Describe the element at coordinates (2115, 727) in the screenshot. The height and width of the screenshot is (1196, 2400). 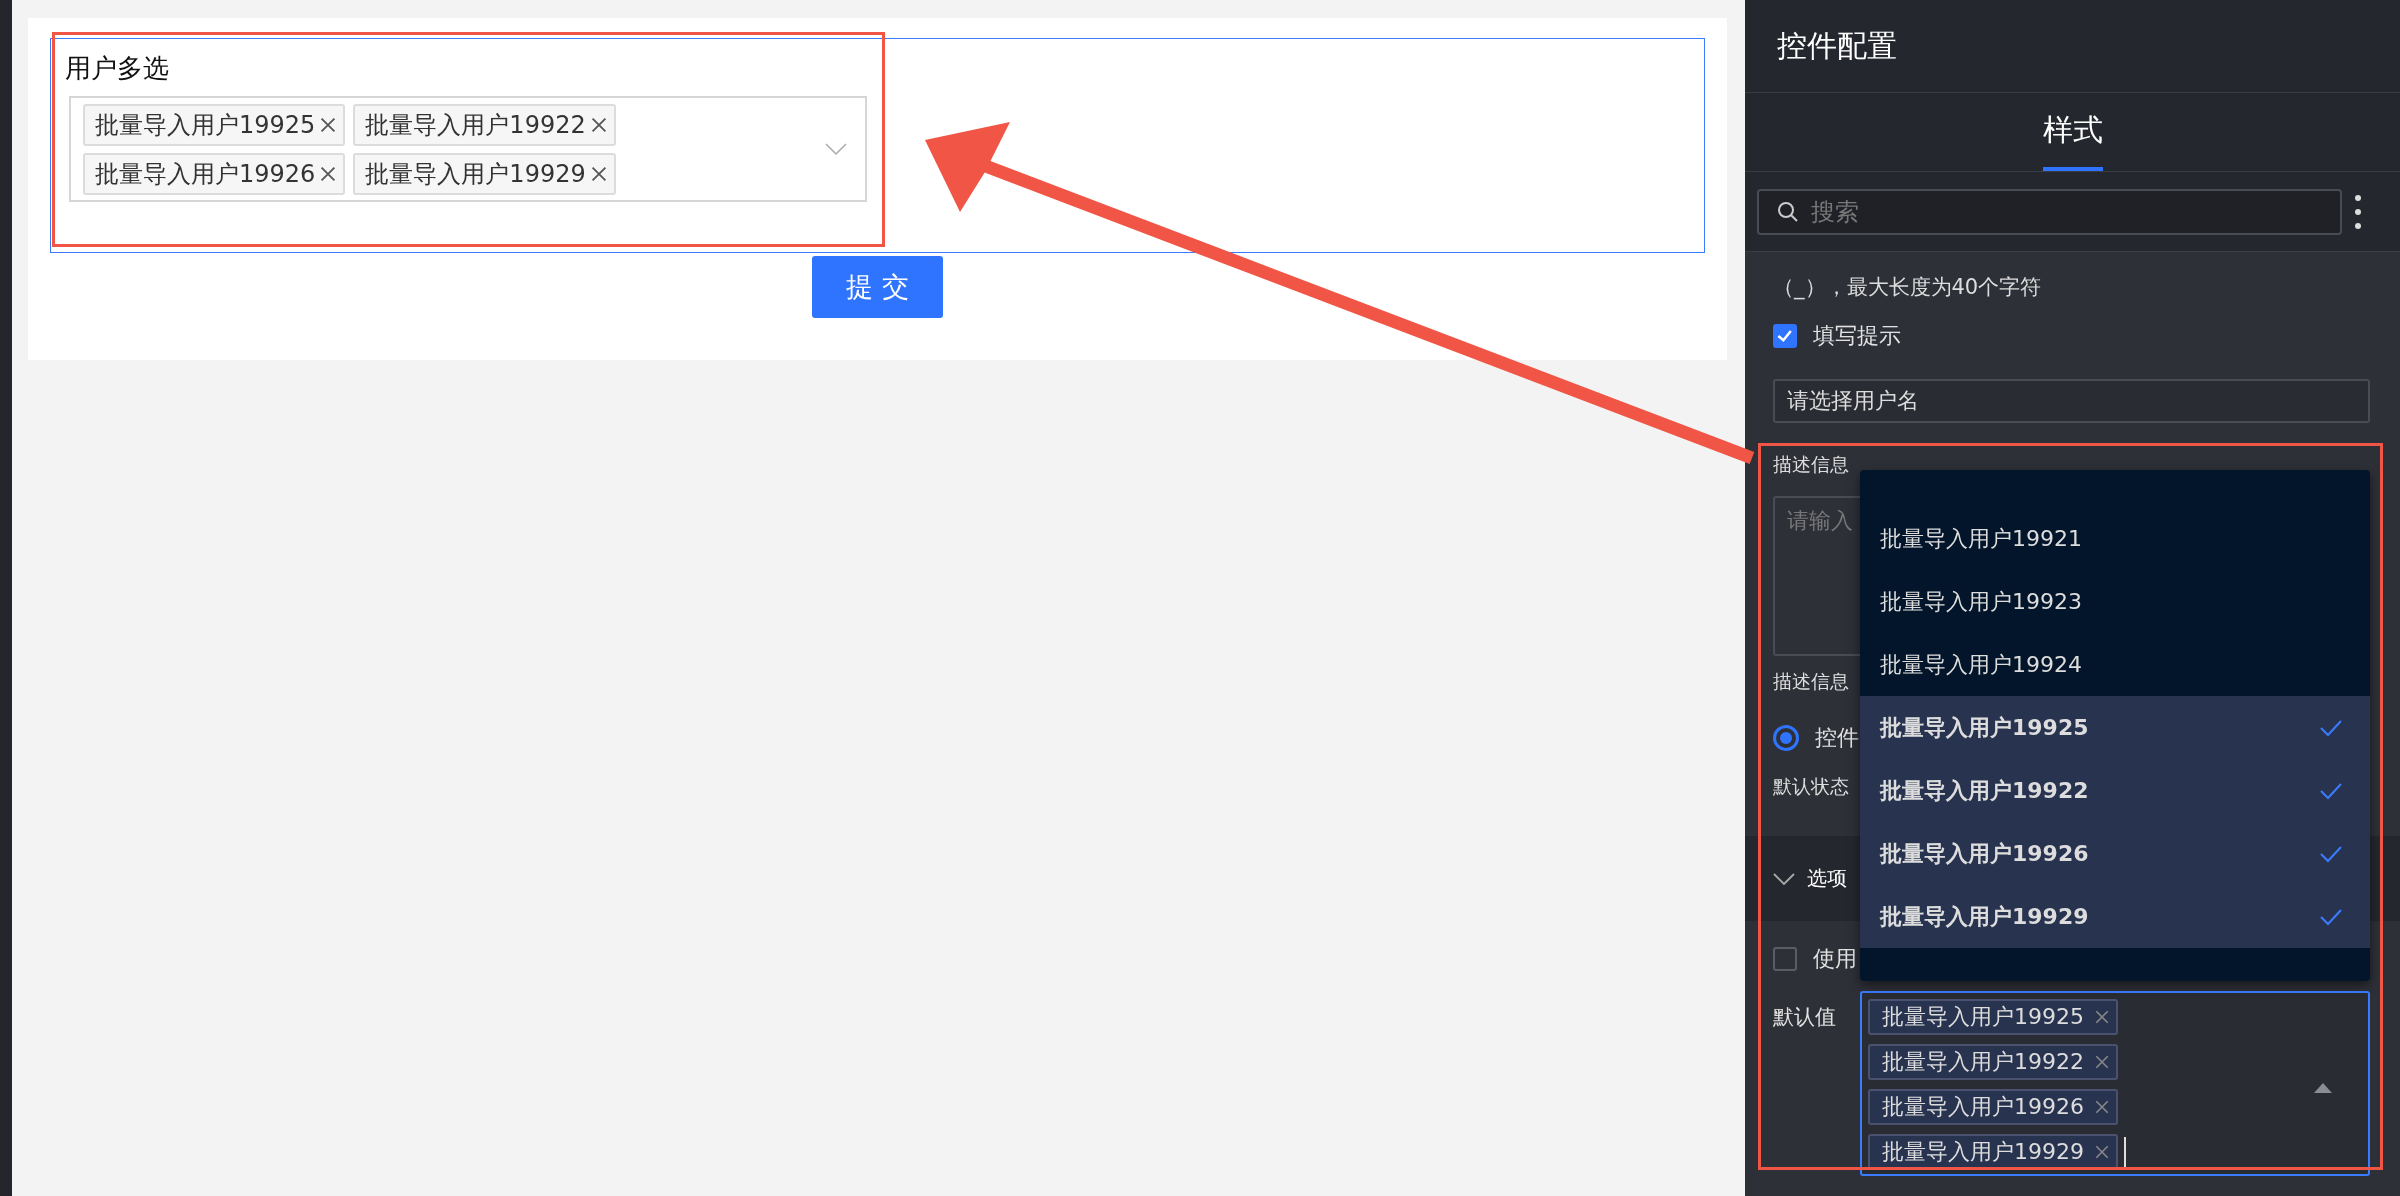
I see `dropdown-option: 批量导入用户19925` at that location.